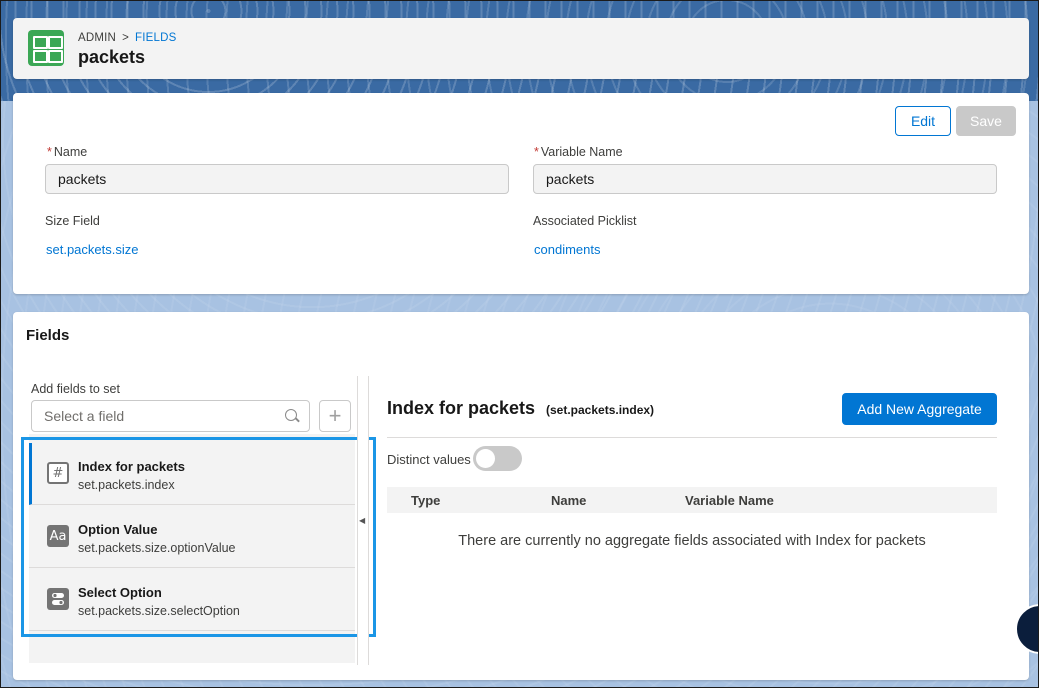 The image size is (1039, 688). Describe the element at coordinates (92, 249) in the screenshot. I see `size-field-link: set.packets.size` at that location.